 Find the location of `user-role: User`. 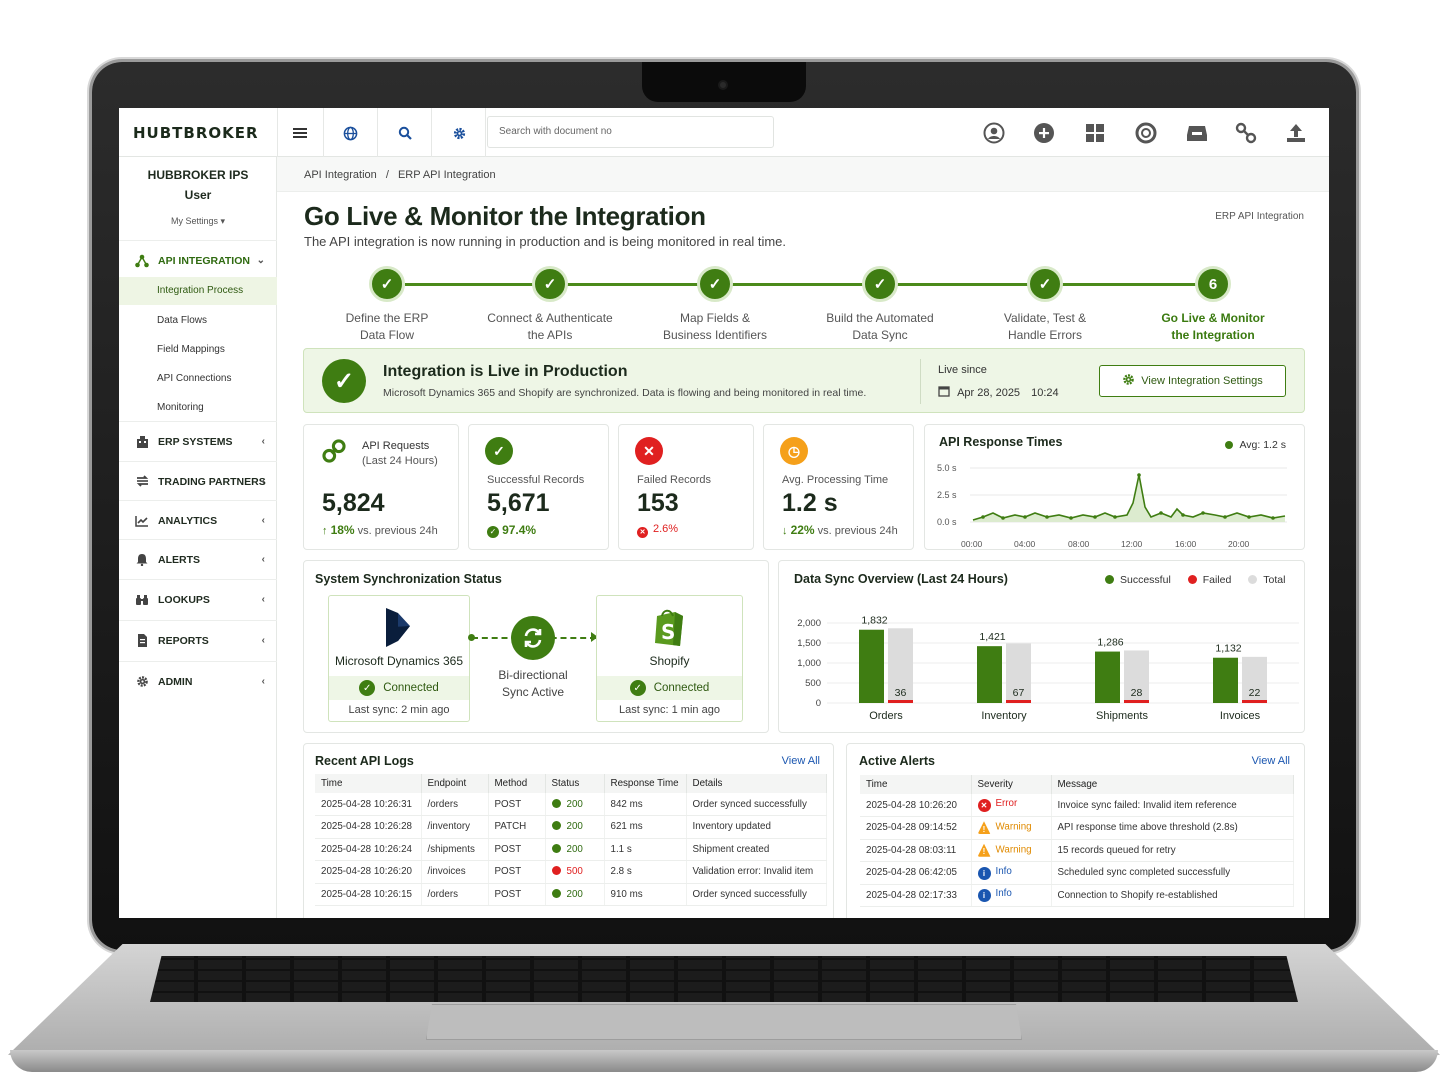

user-role: User is located at coordinates (198, 195).